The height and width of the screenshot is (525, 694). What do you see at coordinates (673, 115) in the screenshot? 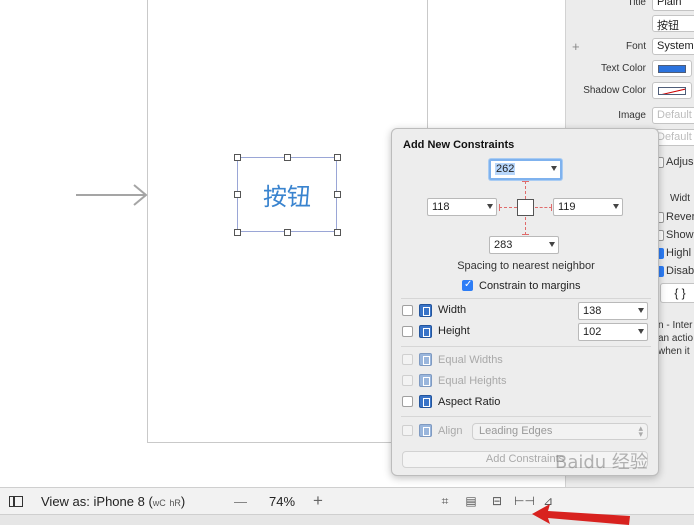
I see `image-field: Default` at bounding box center [673, 115].